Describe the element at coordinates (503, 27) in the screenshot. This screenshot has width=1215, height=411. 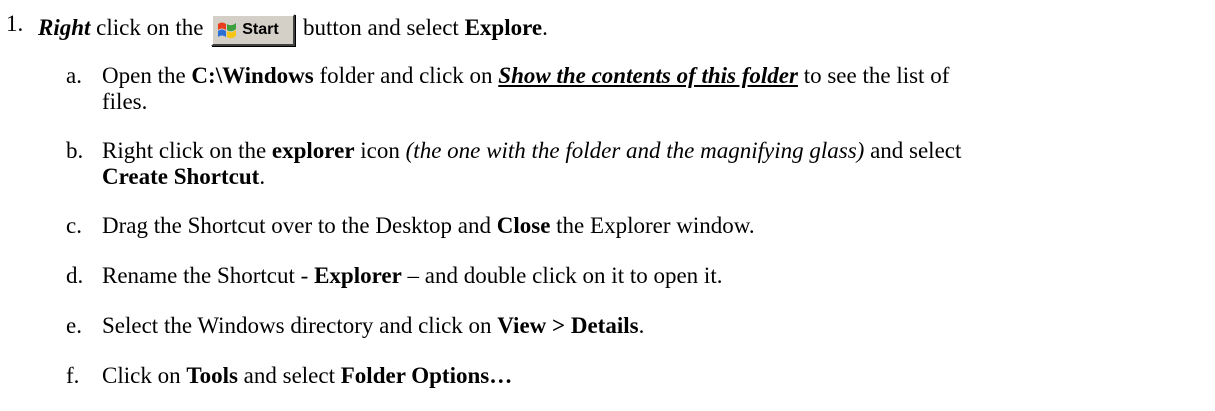
I see `explore-label: Explore` at that location.